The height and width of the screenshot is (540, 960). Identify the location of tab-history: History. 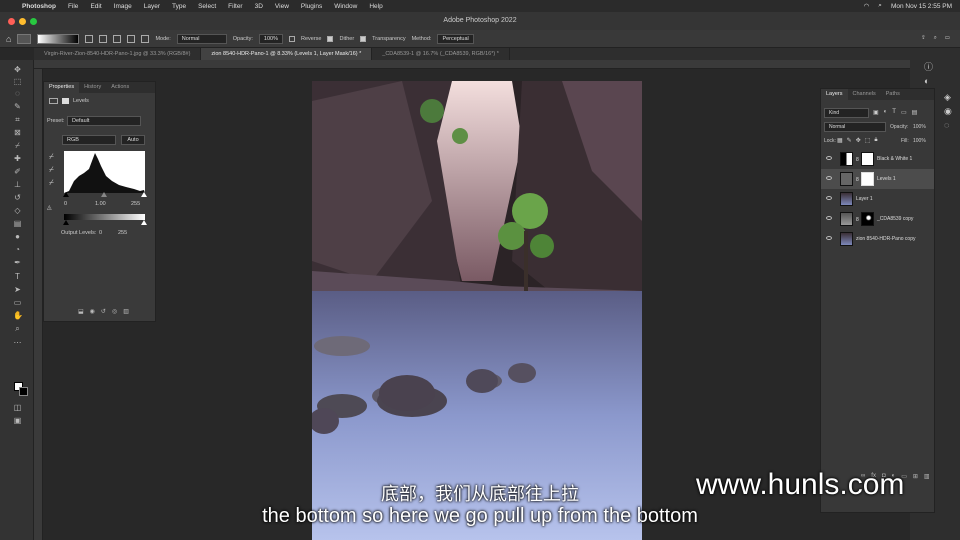
(92, 87).